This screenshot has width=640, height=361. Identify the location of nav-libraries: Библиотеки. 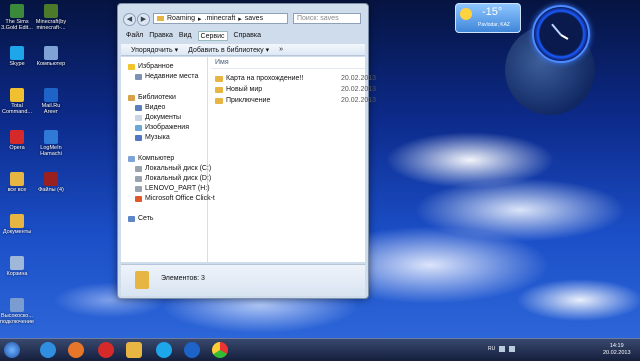
(152, 97).